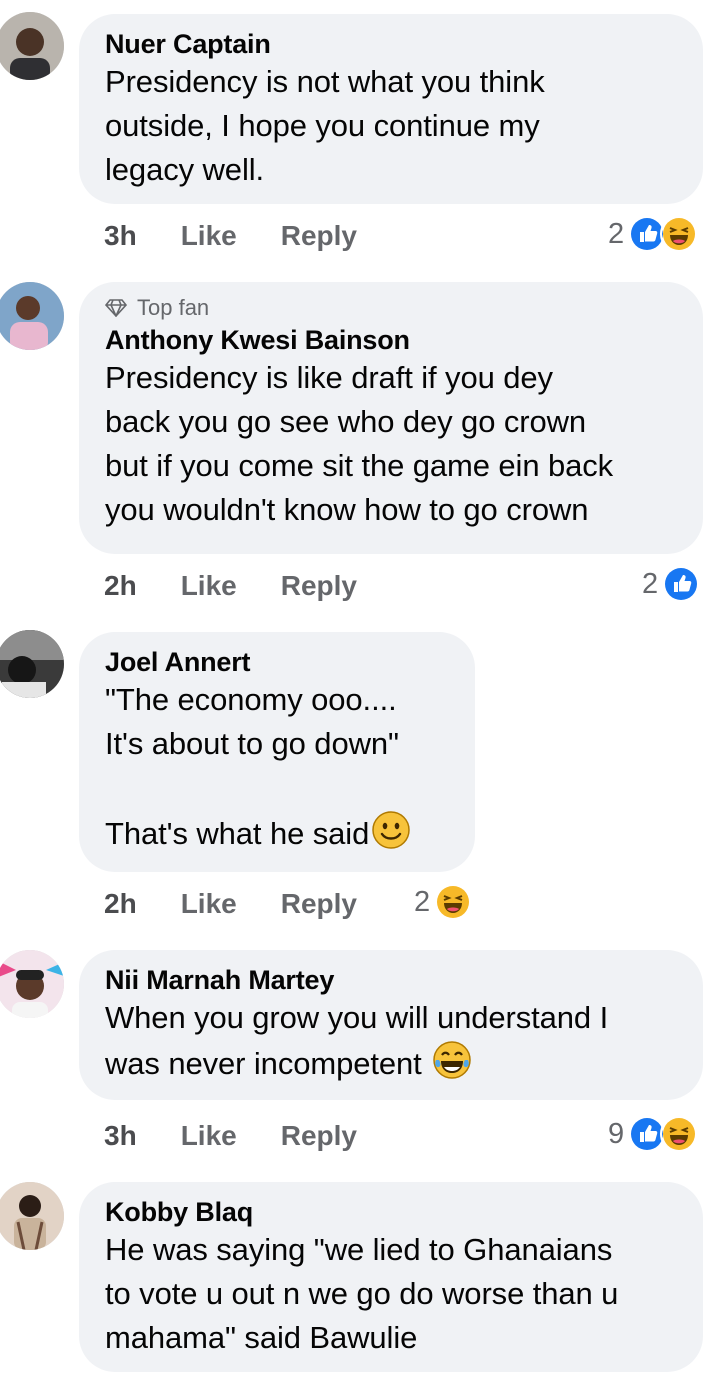 Image resolution: width=720 pixels, height=1375 pixels. What do you see at coordinates (391, 1212) in the screenshot?
I see `commenter-name: Kobby Blaq` at bounding box center [391, 1212].